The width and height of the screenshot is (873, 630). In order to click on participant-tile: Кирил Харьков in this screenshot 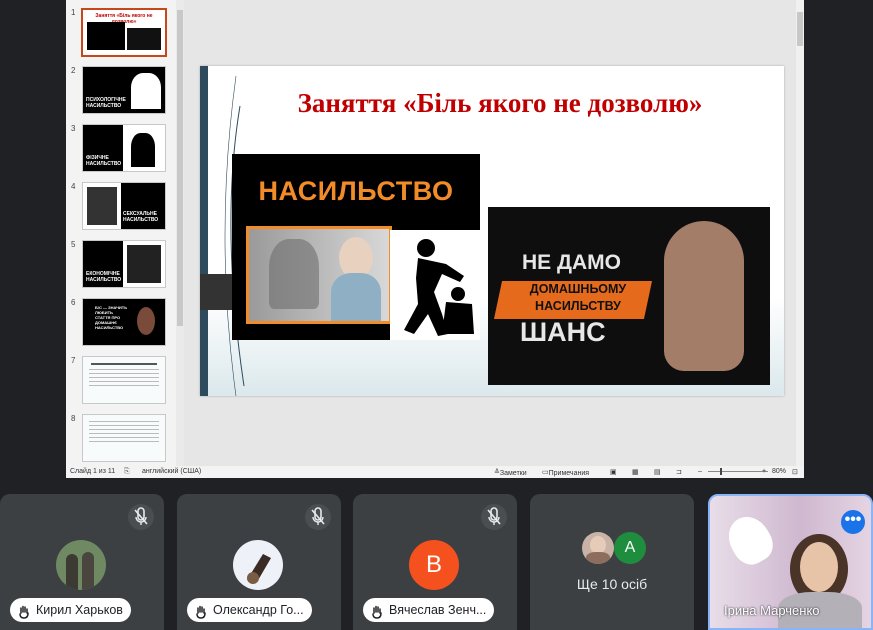, I will do `click(82, 562)`.